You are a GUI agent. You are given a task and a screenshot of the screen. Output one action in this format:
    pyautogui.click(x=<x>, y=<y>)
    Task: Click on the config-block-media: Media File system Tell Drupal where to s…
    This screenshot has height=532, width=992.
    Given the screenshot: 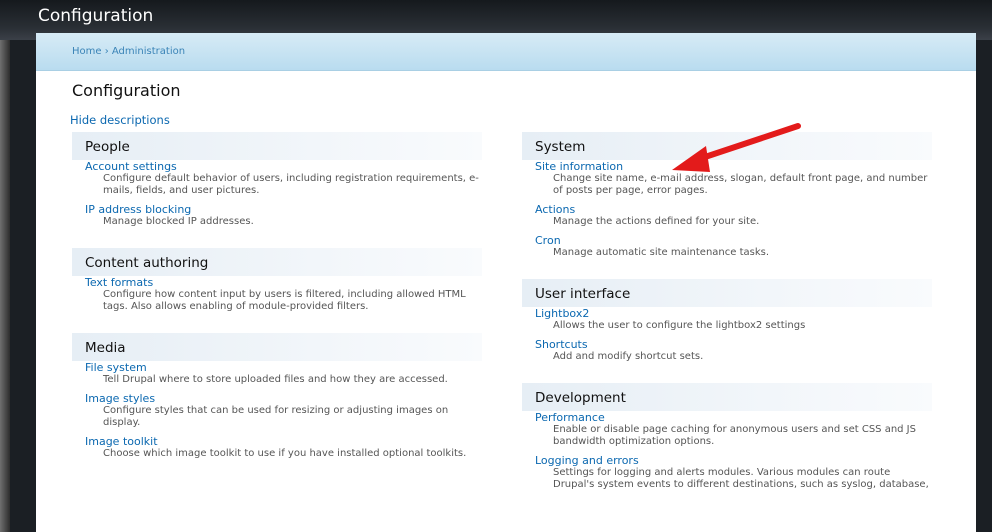 What is the action you would take?
    pyautogui.click(x=277, y=399)
    